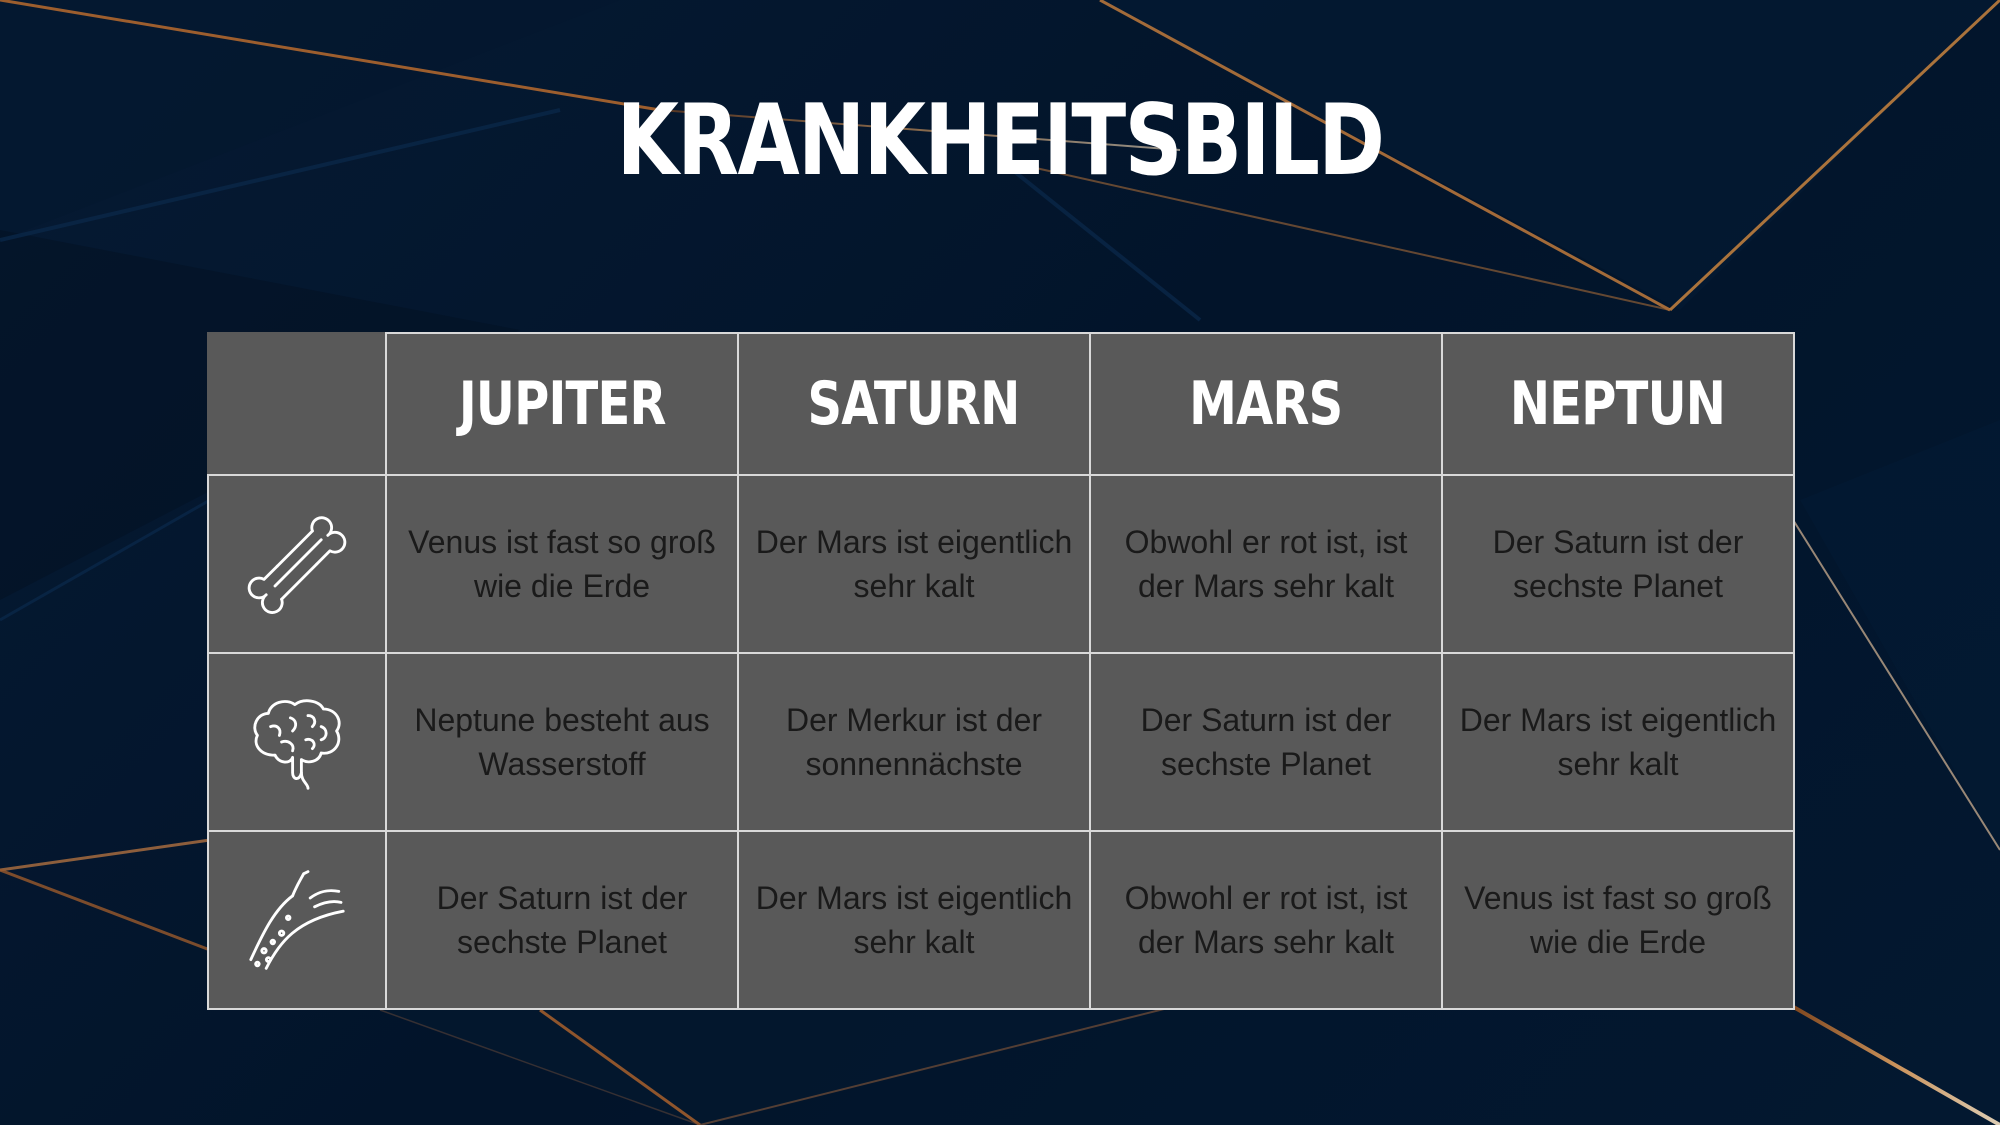 The height and width of the screenshot is (1125, 2000). I want to click on column-header-label: NEPTUN, so click(1618, 404).